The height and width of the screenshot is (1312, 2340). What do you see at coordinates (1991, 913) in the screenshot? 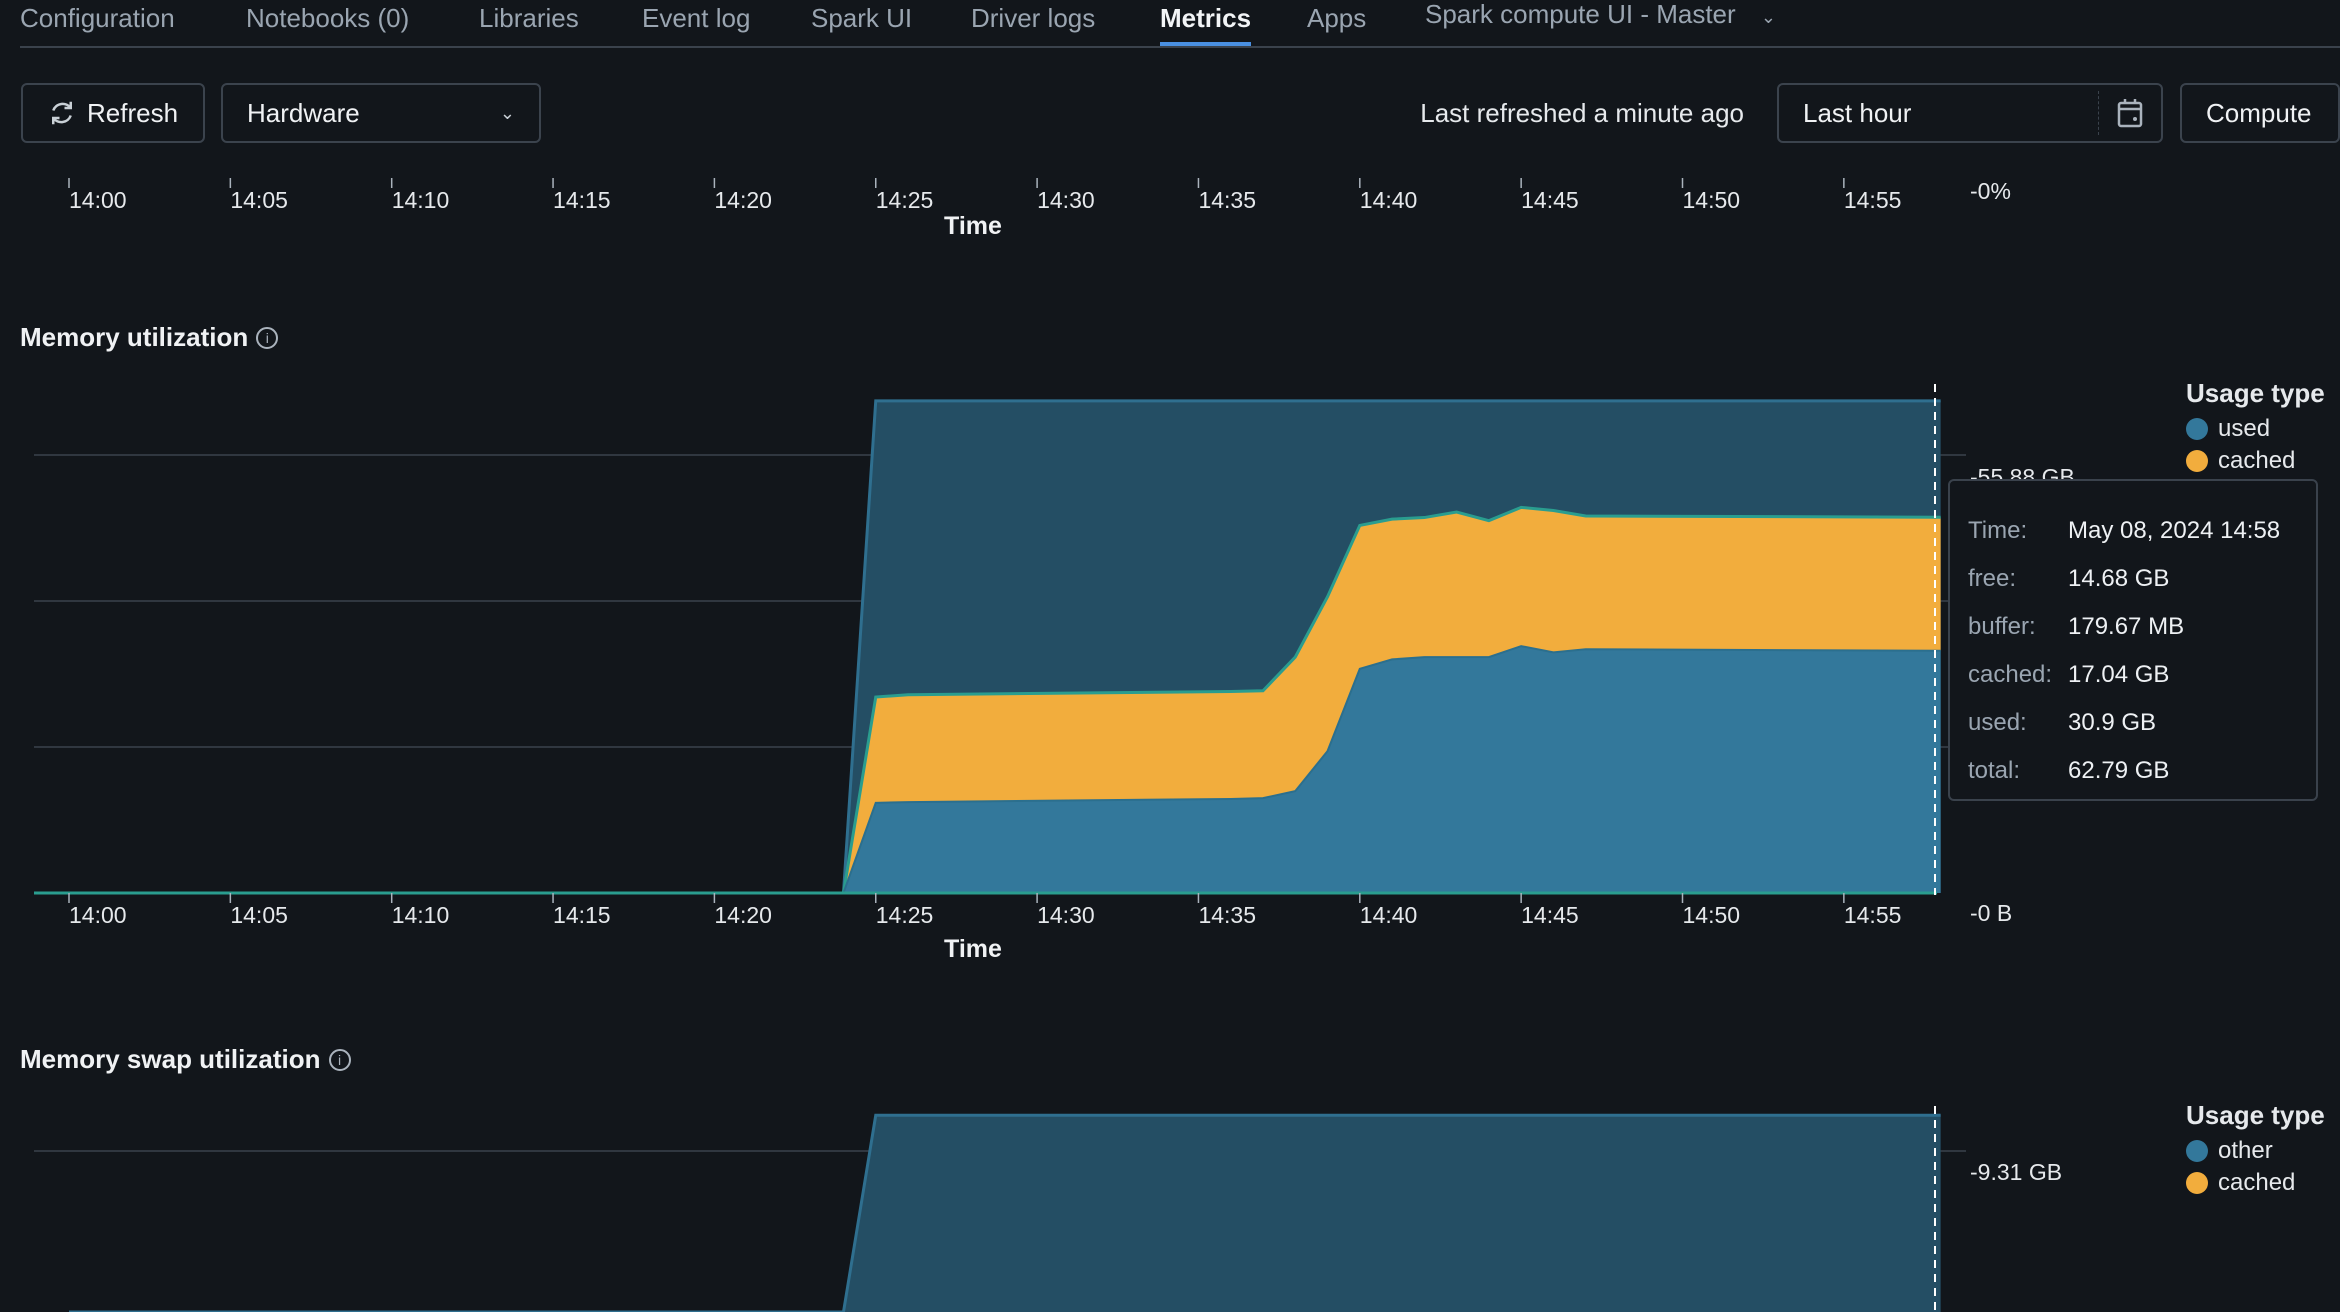
I see `y-tick-label: -0 B` at bounding box center [1991, 913].